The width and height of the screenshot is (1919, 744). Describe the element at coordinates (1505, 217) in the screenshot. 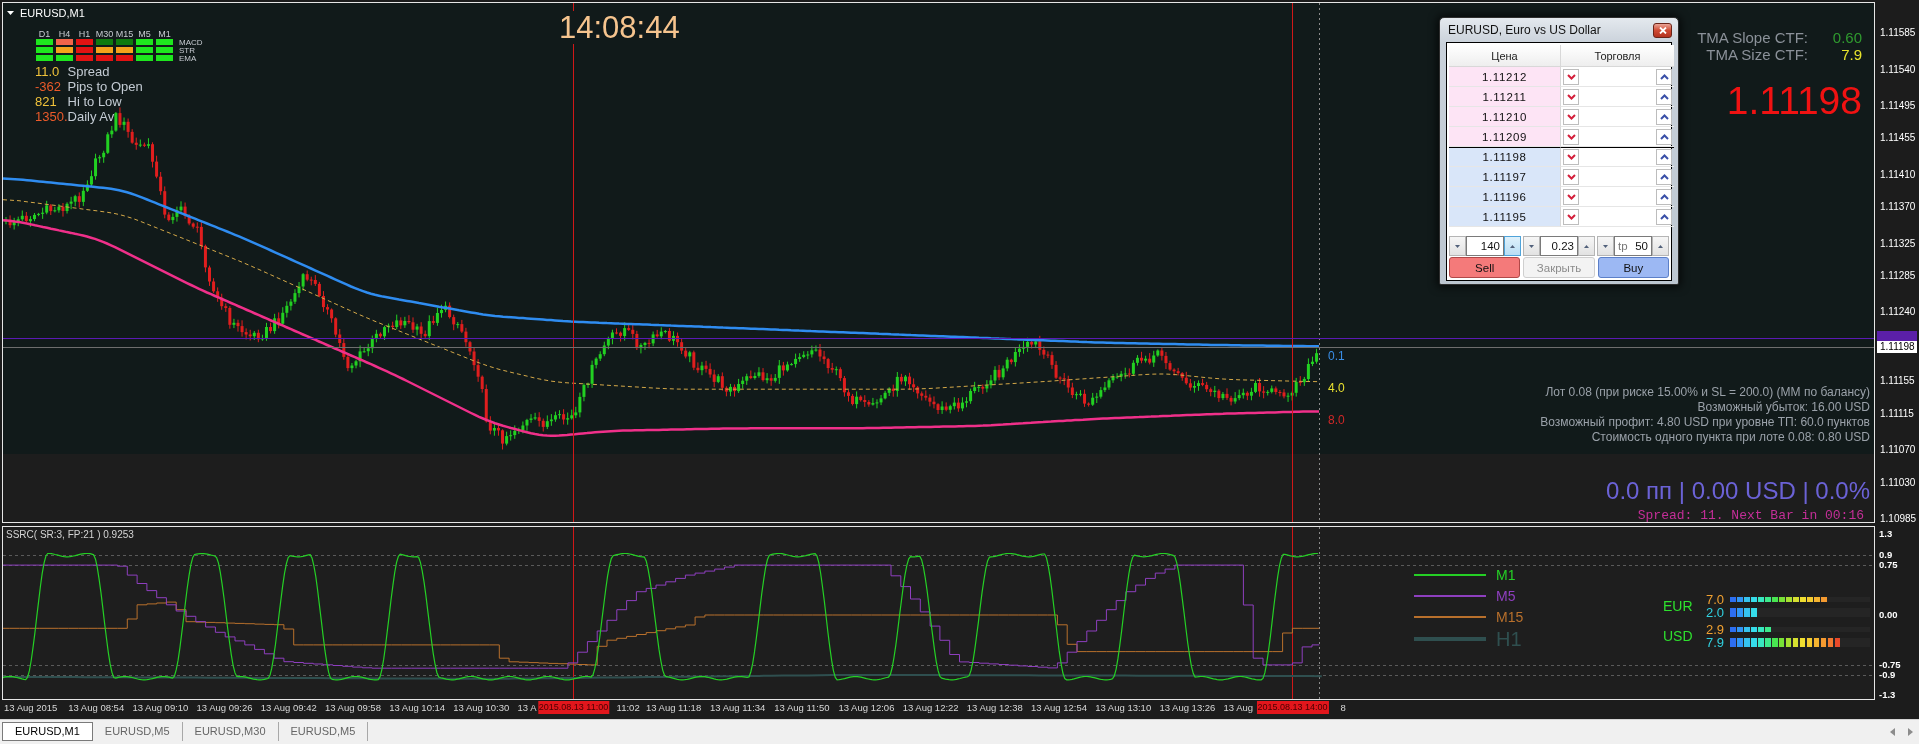

I see `price-cell: 1.11195` at that location.